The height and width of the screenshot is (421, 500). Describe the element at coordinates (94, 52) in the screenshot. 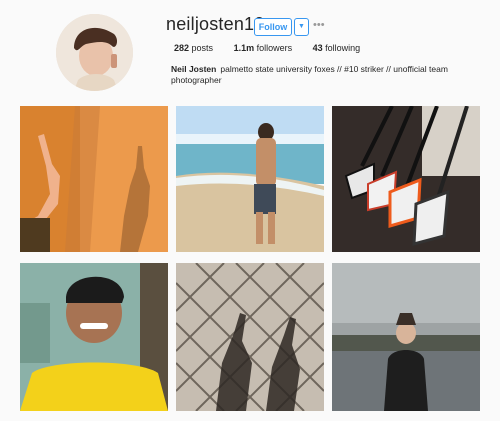

I see `avatar` at that location.